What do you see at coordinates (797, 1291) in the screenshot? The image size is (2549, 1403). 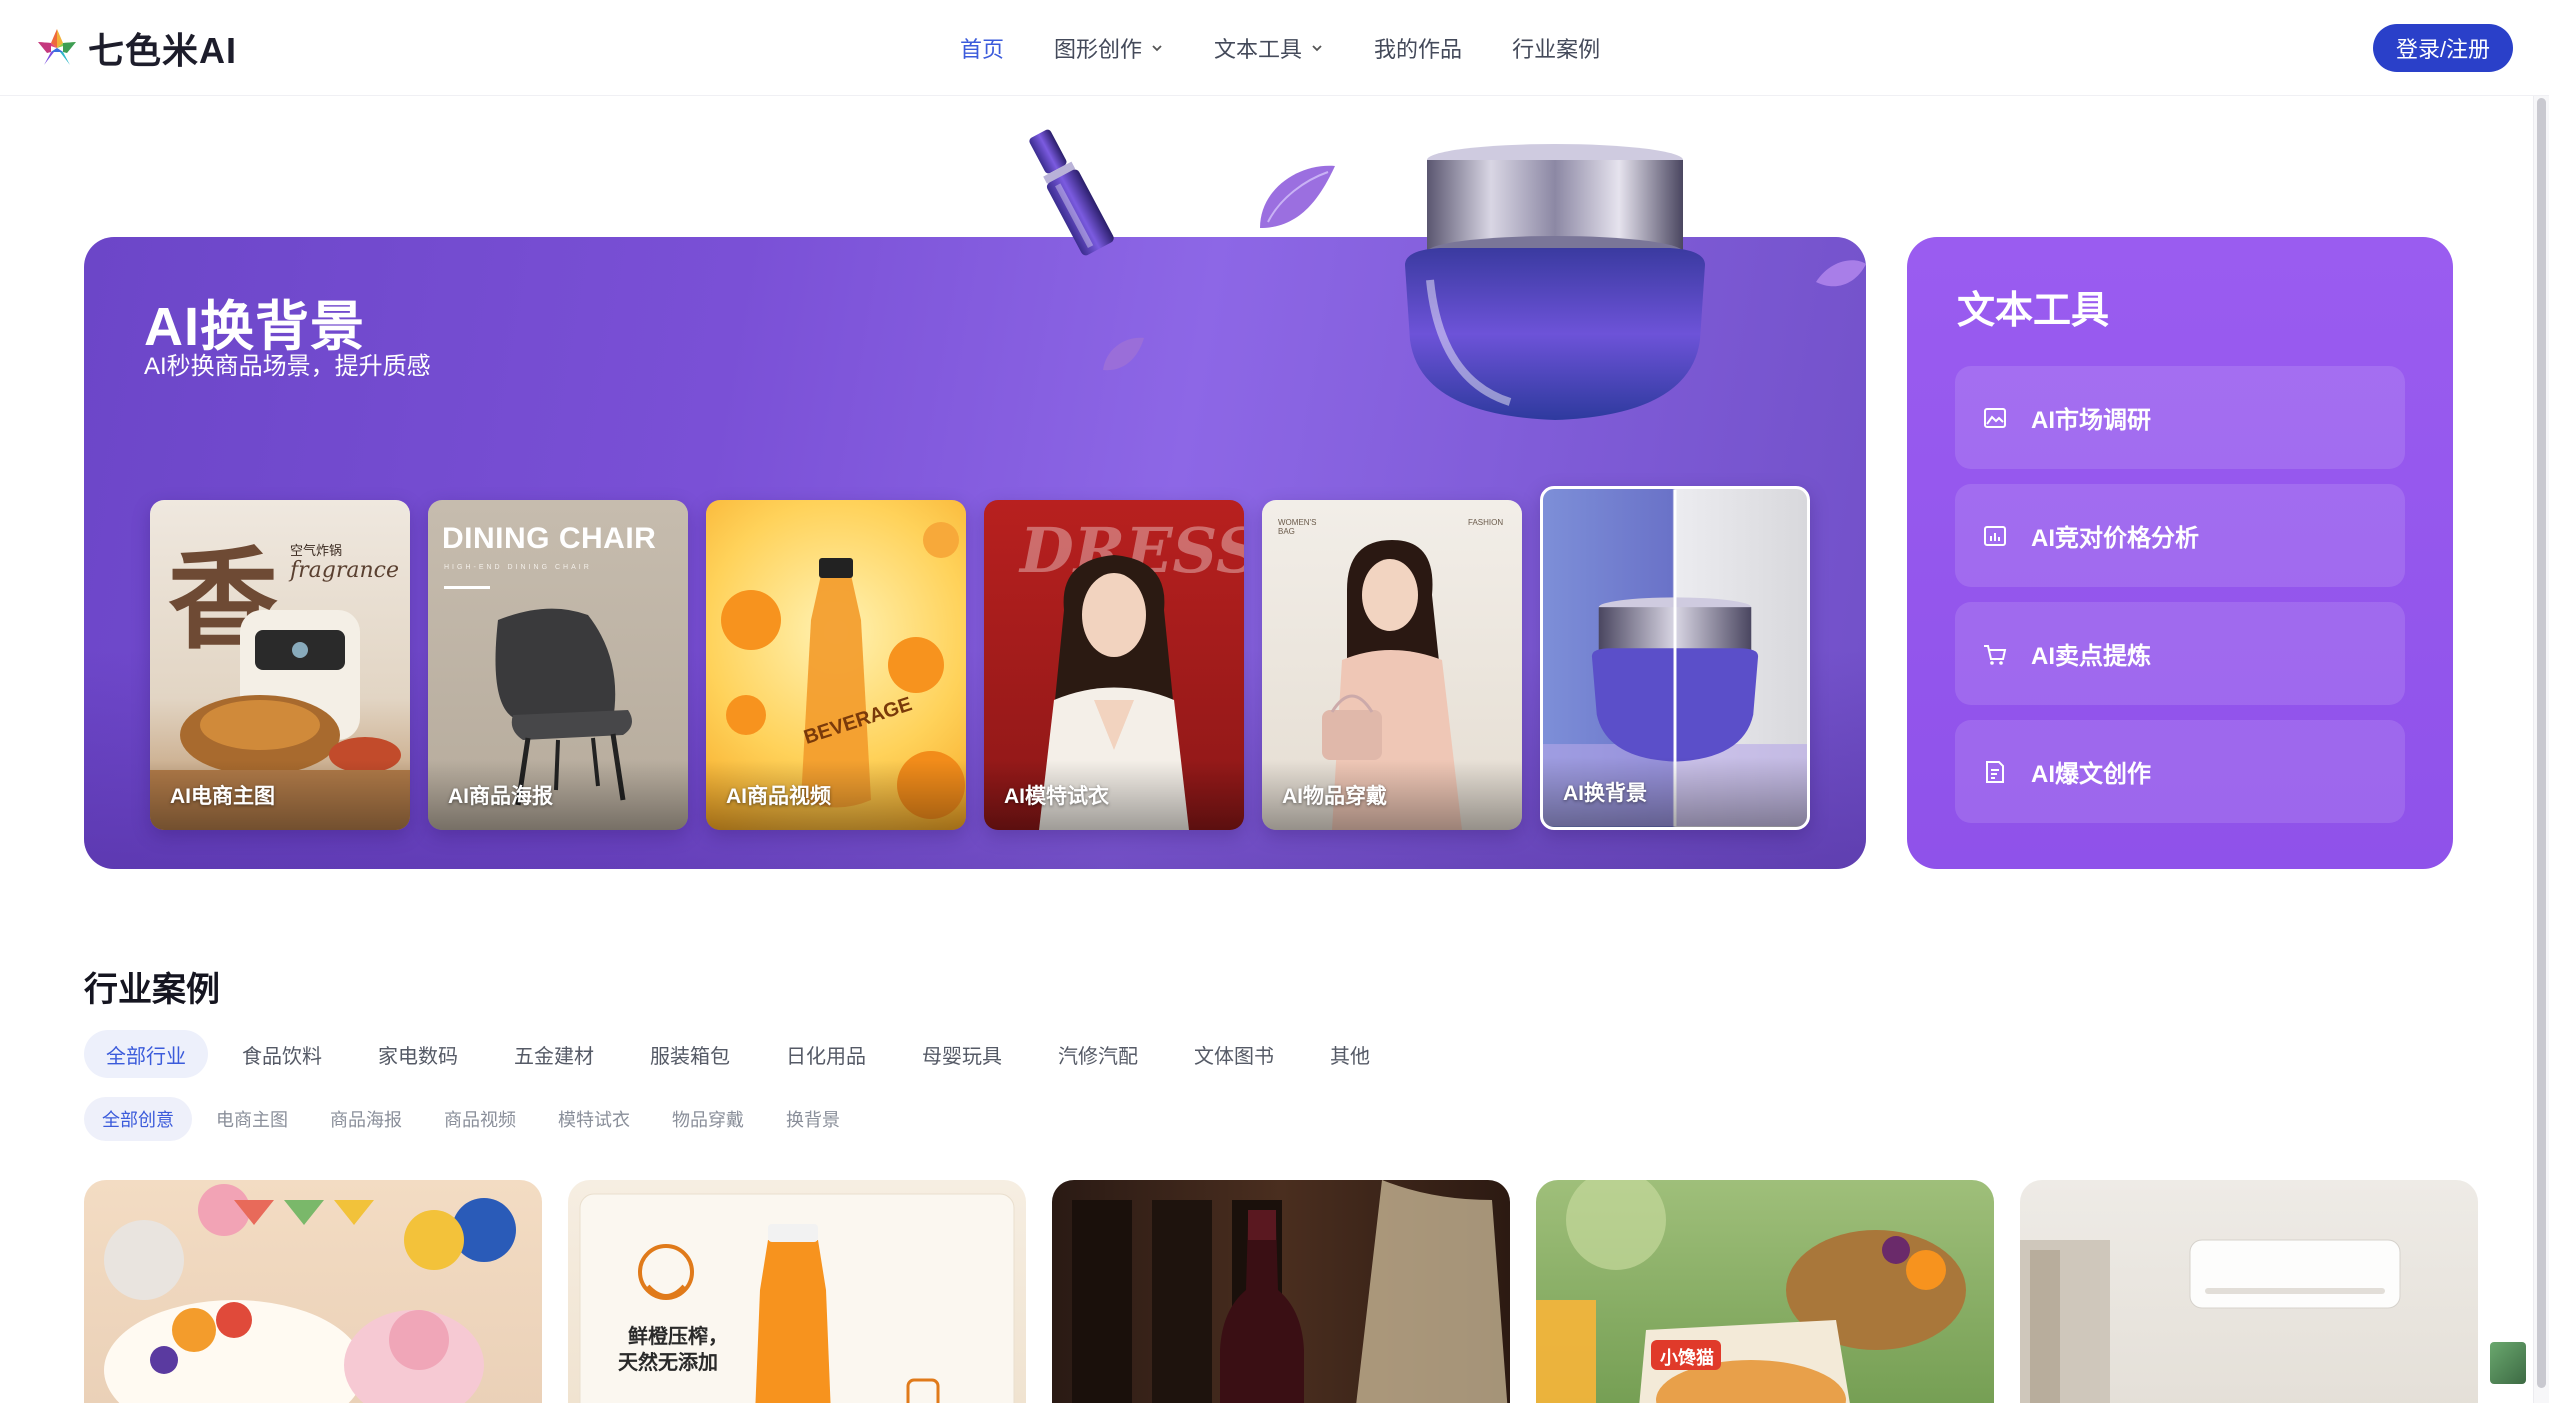 I see `case-card: 鲜橙压榨， 天然无添加` at bounding box center [797, 1291].